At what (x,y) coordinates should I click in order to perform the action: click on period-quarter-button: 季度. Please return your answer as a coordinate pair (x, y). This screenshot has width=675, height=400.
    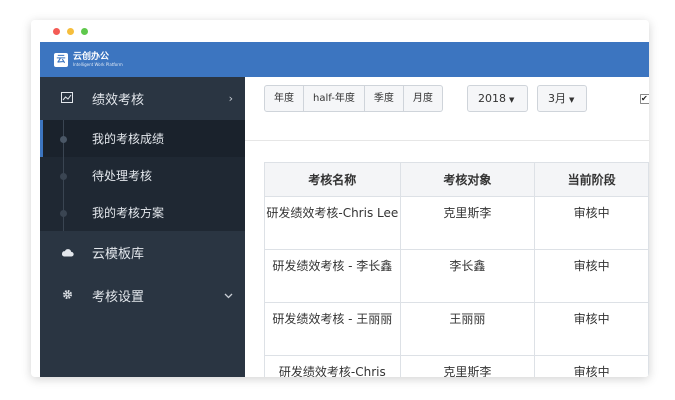
    Looking at the image, I should click on (384, 98).